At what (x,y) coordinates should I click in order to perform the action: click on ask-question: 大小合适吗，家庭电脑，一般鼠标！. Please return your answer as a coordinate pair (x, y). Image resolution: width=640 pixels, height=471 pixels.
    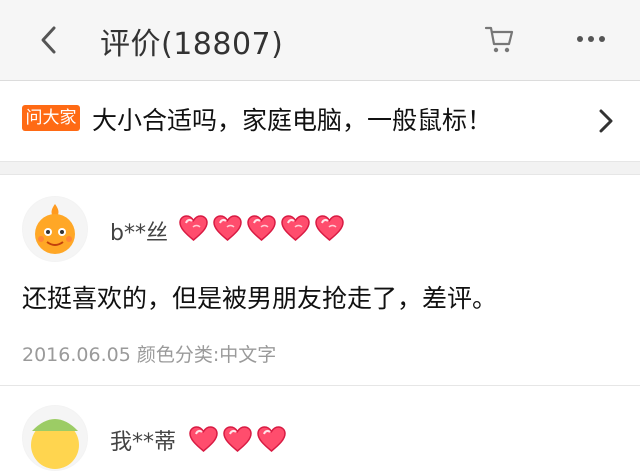
    Looking at the image, I should click on (292, 119).